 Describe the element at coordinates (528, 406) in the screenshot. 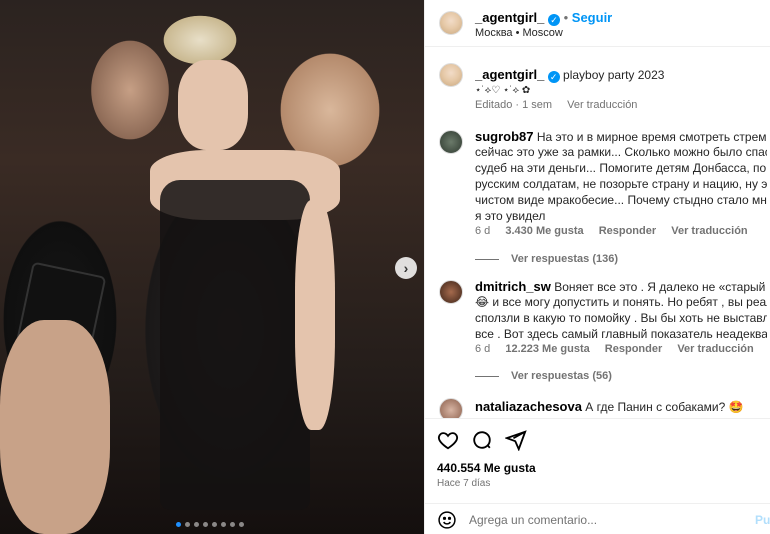

I see `commenter-username: nataliazachesova` at that location.